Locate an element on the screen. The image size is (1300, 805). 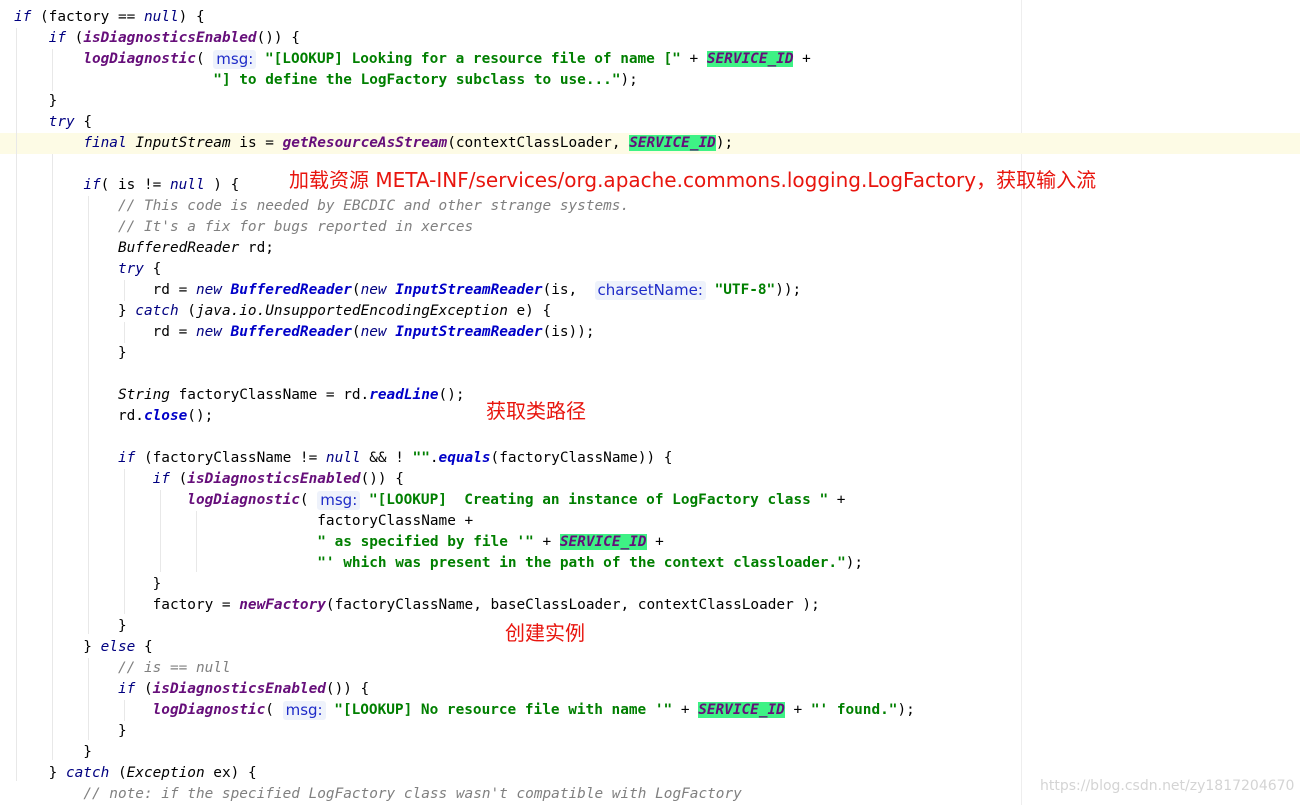
code-token: Exception is located at coordinates (165, 773).